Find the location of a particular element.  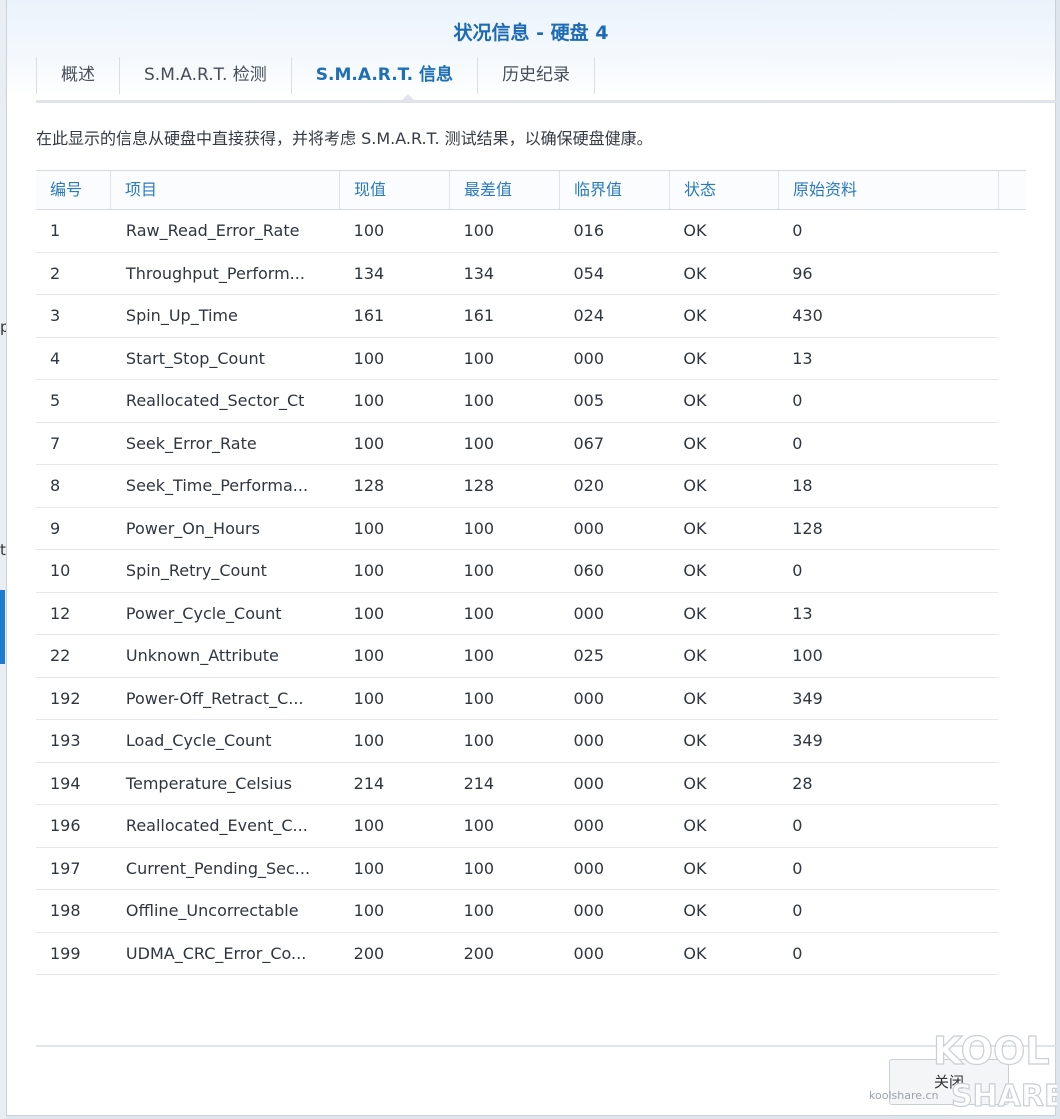

table-row: 5 Reallocated_Sector_Ct 100 100 005 OK 0 is located at coordinates (517, 401).